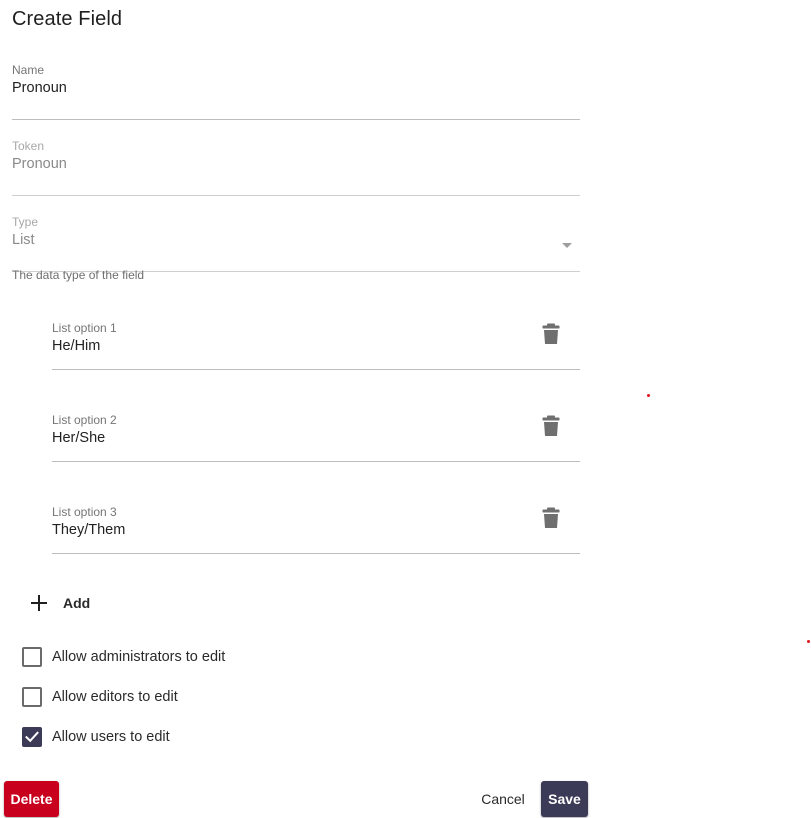  What do you see at coordinates (28, 146) in the screenshot?
I see `token-field-label: Token` at bounding box center [28, 146].